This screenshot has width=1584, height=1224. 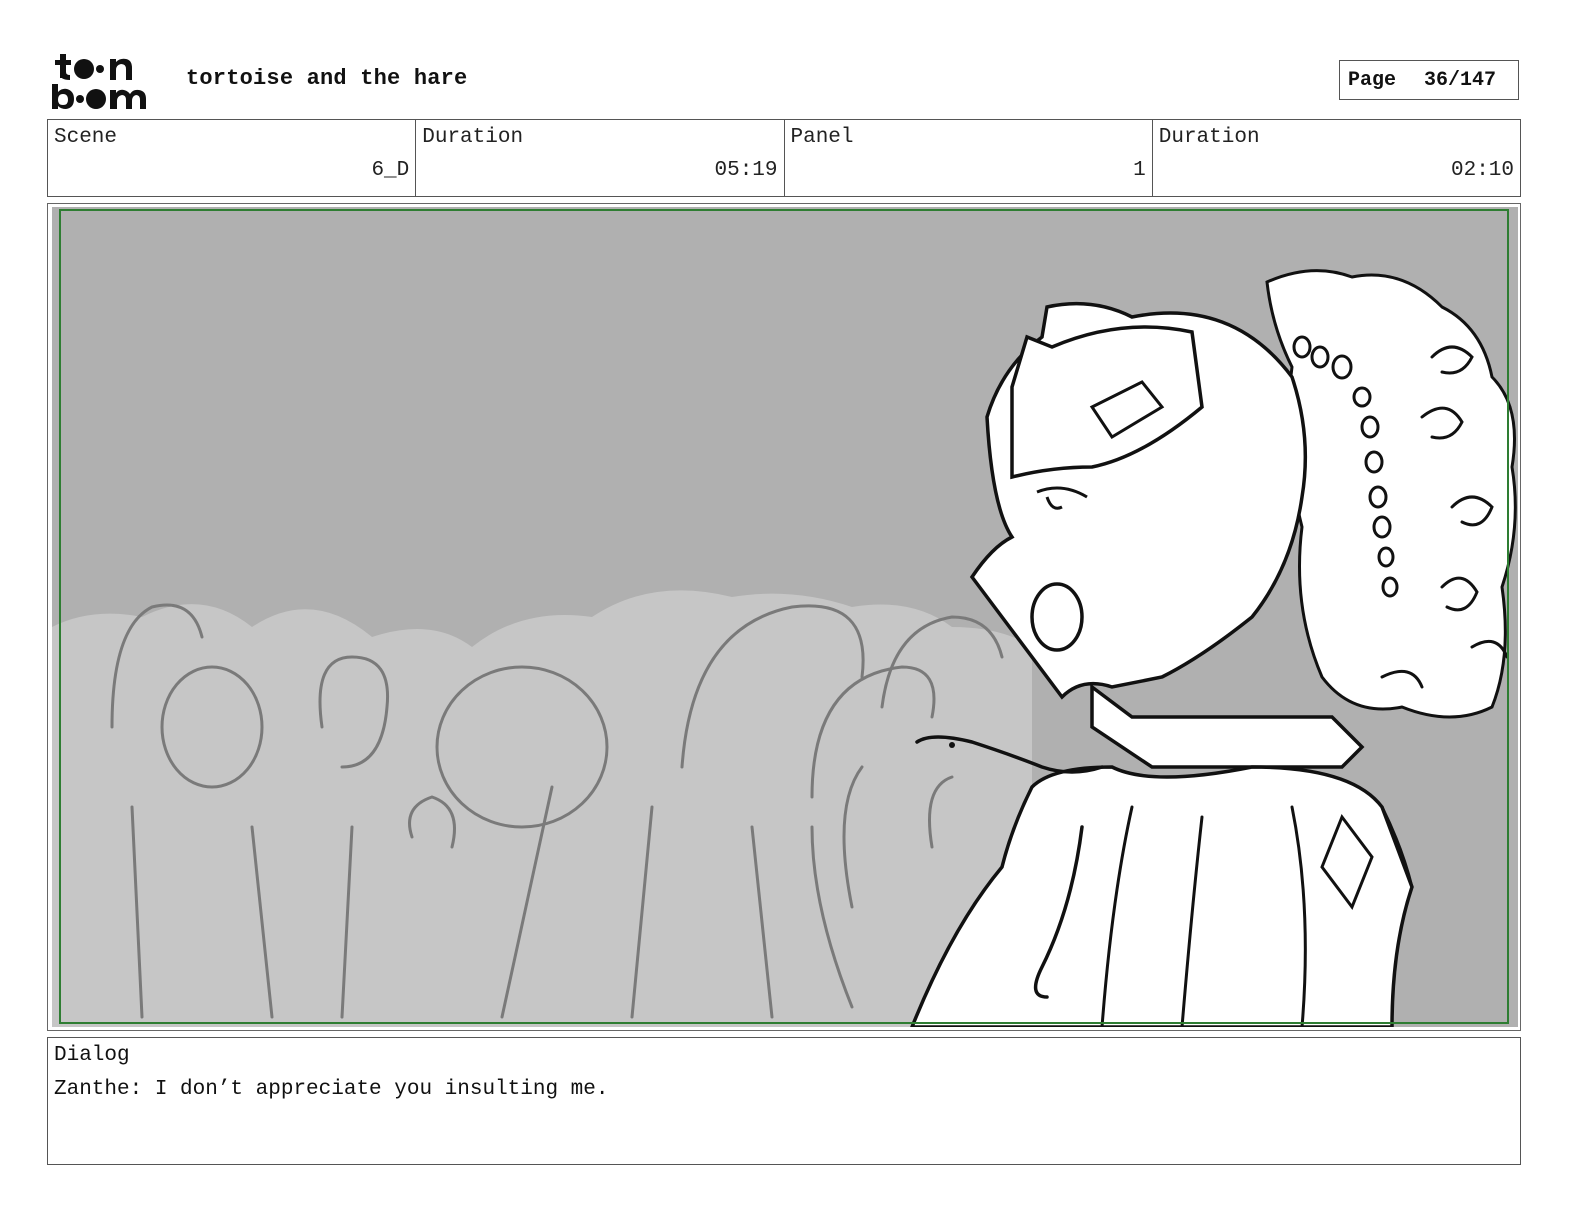 What do you see at coordinates (1372, 80) in the screenshot?
I see `page-label: Page` at bounding box center [1372, 80].